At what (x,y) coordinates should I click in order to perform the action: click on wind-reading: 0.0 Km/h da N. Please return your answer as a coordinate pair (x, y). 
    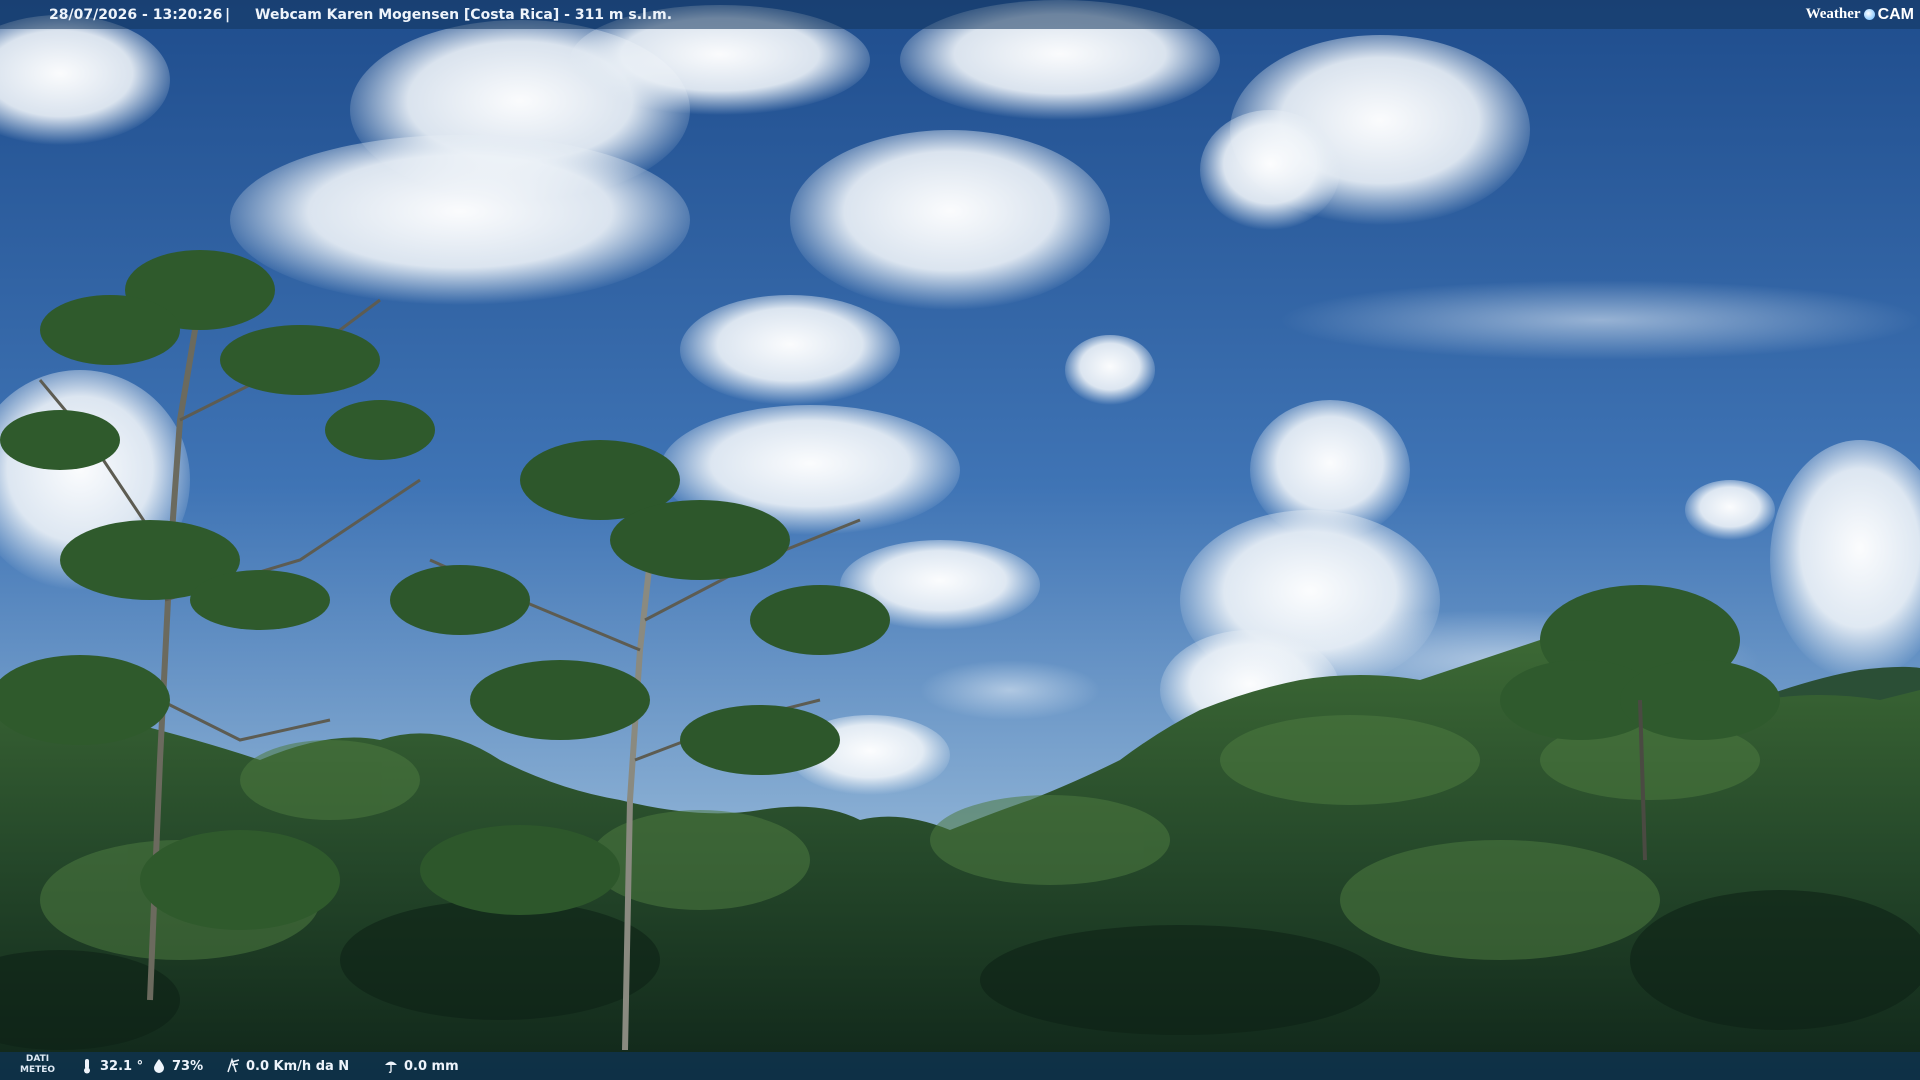
    Looking at the image, I should click on (287, 1066).